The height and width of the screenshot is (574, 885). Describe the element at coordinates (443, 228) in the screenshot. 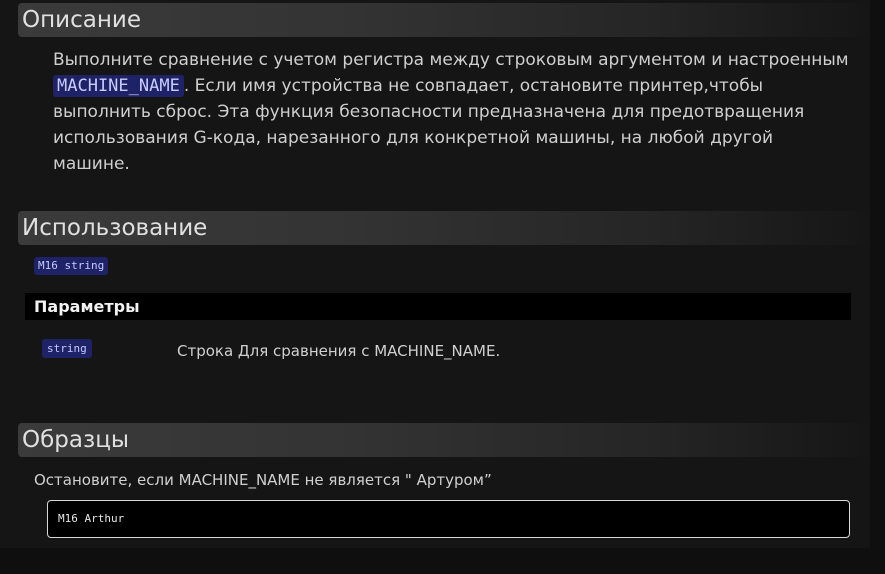

I see `usage-heading: Использование` at that location.